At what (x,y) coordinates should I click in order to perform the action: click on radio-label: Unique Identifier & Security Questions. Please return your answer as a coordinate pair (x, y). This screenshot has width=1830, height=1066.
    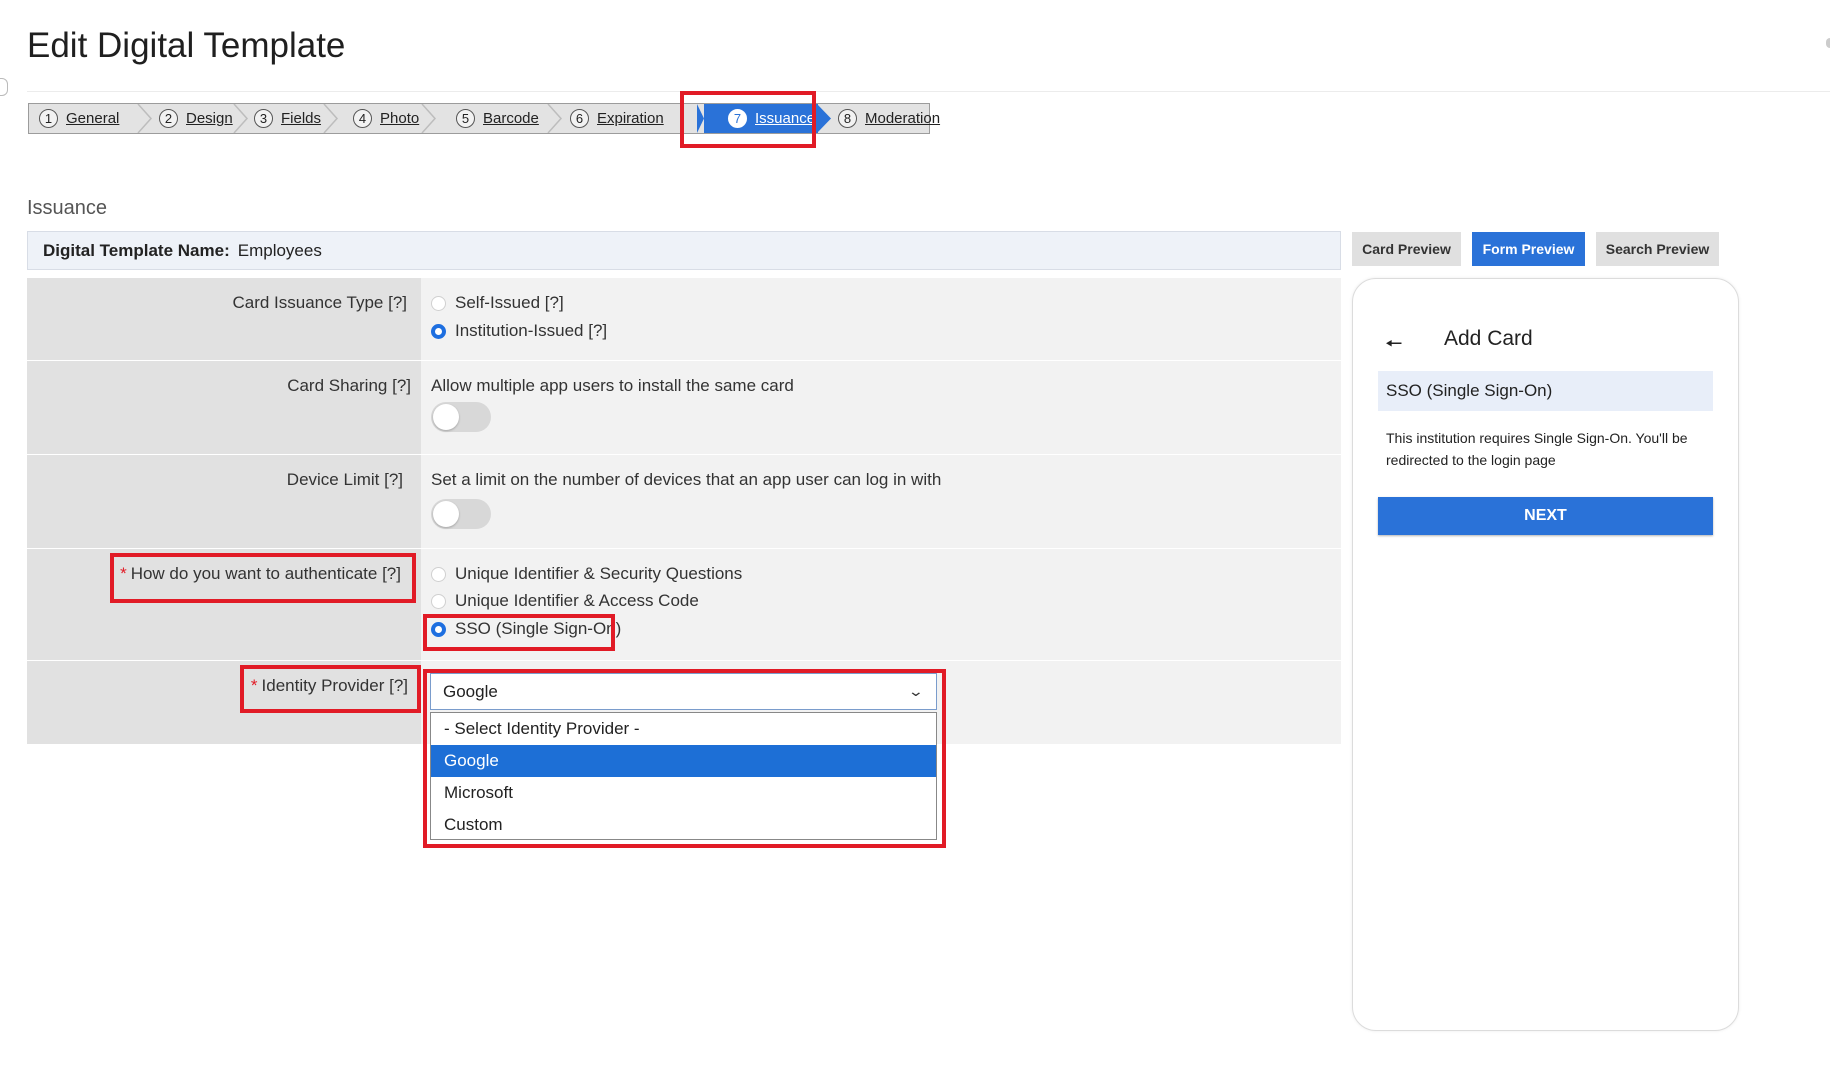
    Looking at the image, I should click on (599, 573).